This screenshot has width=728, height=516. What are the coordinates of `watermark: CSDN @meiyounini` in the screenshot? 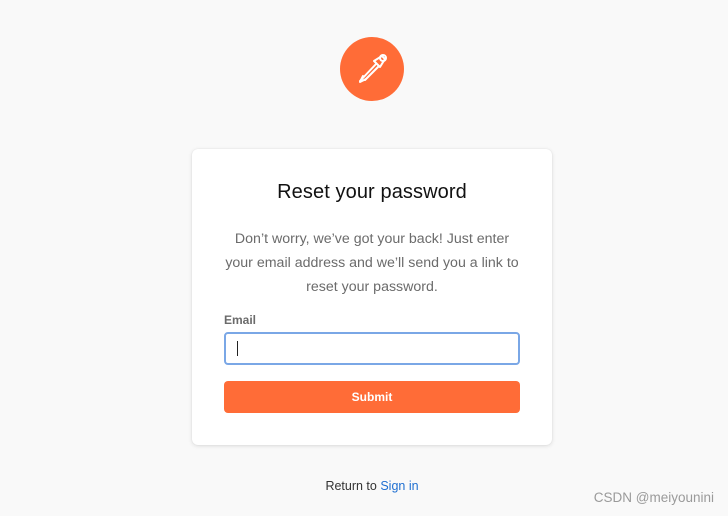 It's located at (653, 497).